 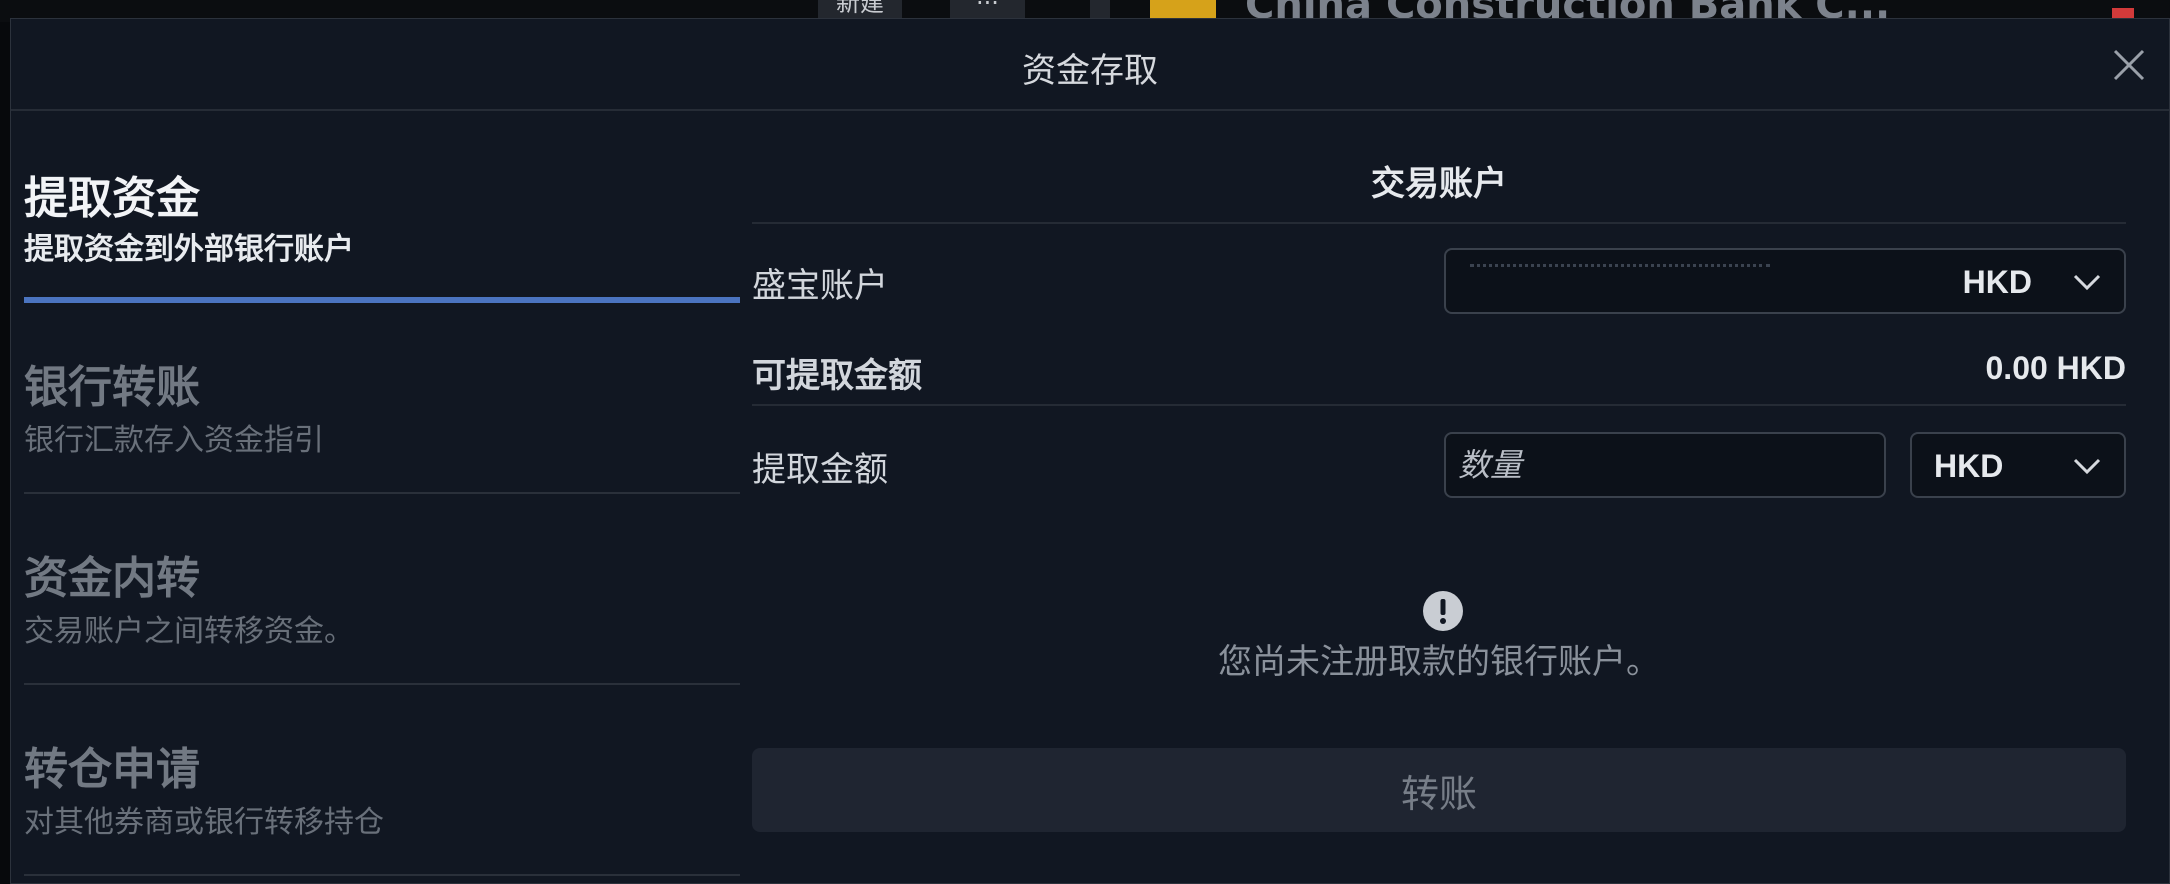 What do you see at coordinates (1090, 71) in the screenshot?
I see `dialog-title: 资金存取` at bounding box center [1090, 71].